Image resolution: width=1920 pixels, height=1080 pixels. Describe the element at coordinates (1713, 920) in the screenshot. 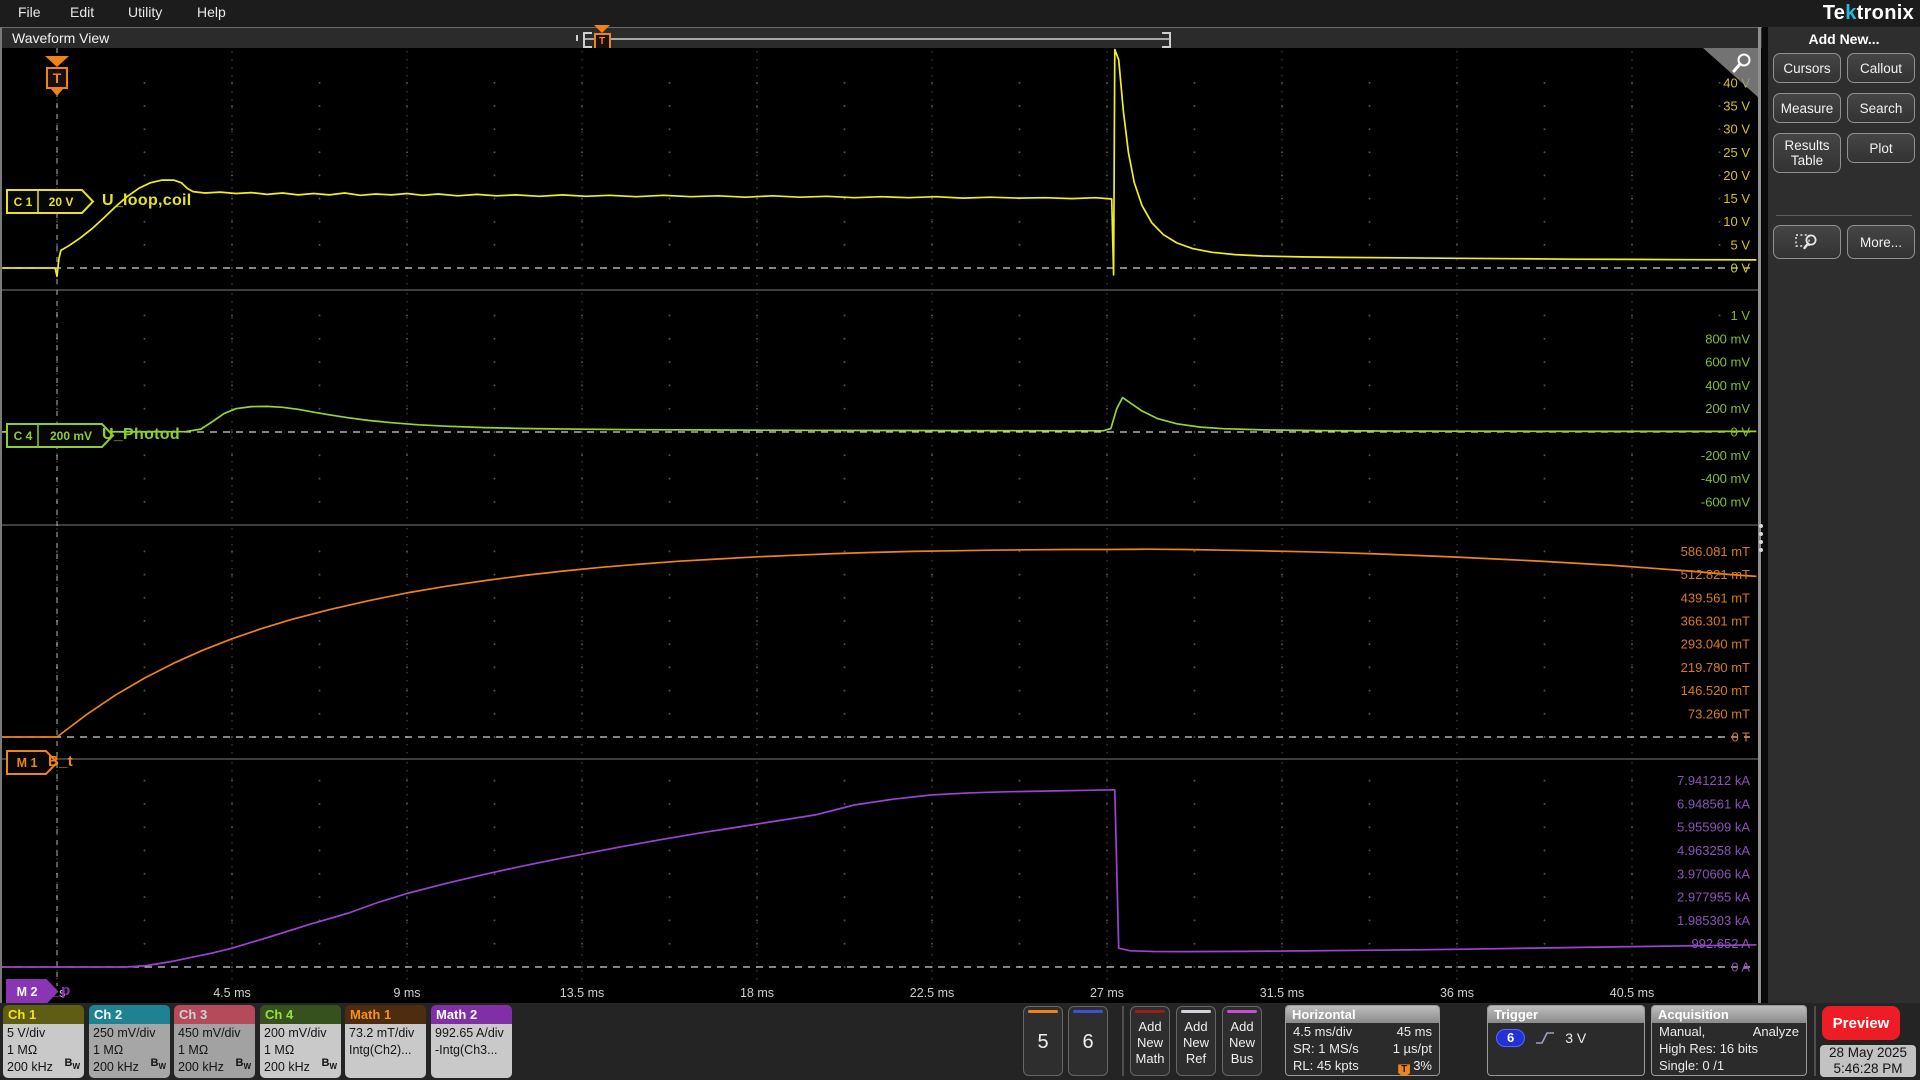

I see `y-tick-i-p: 1.985303 kA` at that location.